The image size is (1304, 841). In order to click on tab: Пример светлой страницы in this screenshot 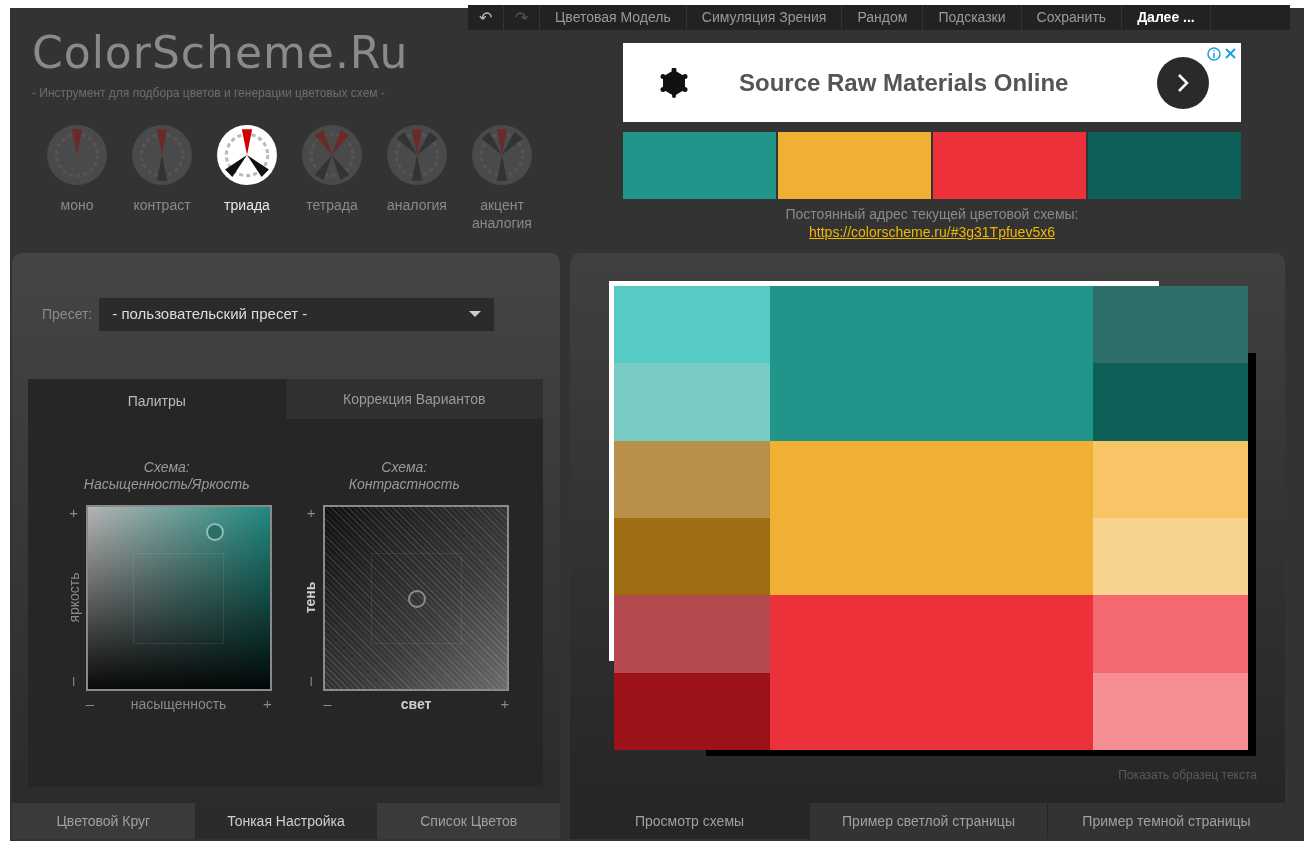, I will do `click(928, 821)`.